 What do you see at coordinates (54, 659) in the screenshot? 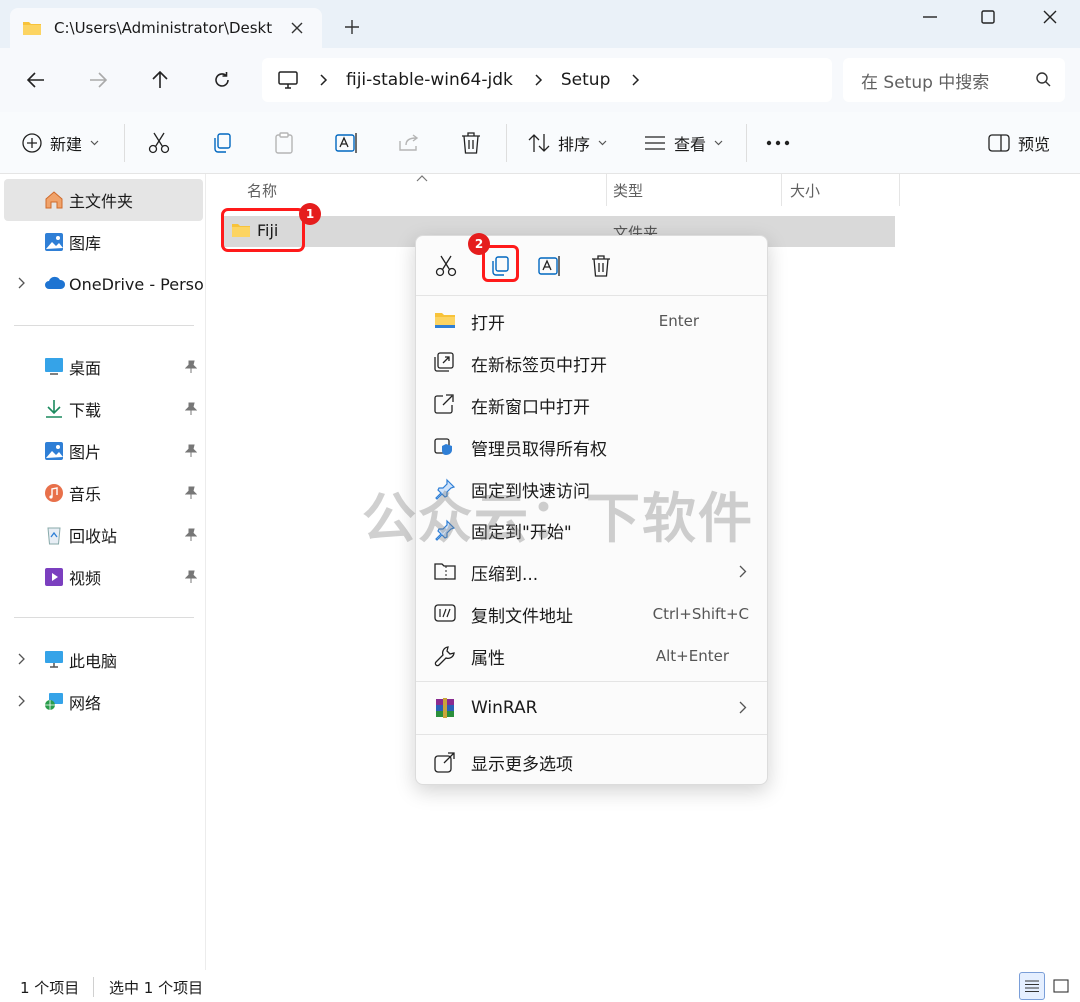
I see `computer-icon` at bounding box center [54, 659].